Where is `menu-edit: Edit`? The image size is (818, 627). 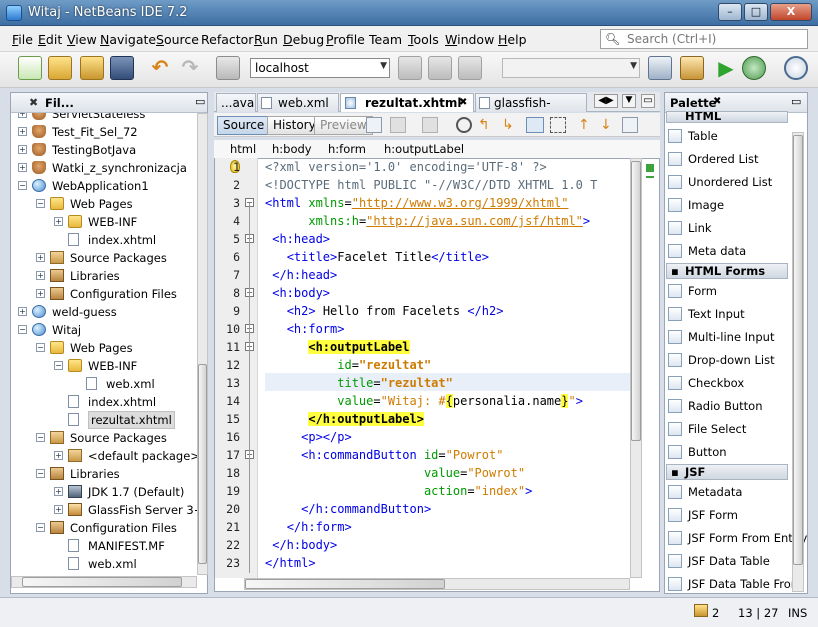
menu-edit: Edit is located at coordinates (50, 39).